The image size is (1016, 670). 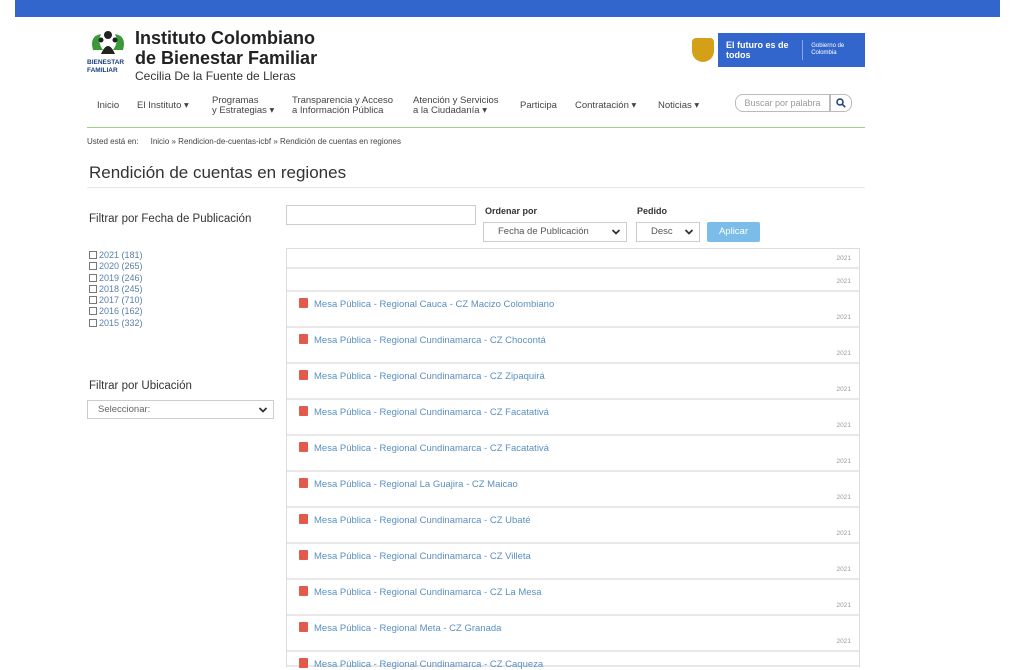 What do you see at coordinates (215, 76) in the screenshot?
I see `brand-subtitle: Cecilia De la Fuente de Lleras` at bounding box center [215, 76].